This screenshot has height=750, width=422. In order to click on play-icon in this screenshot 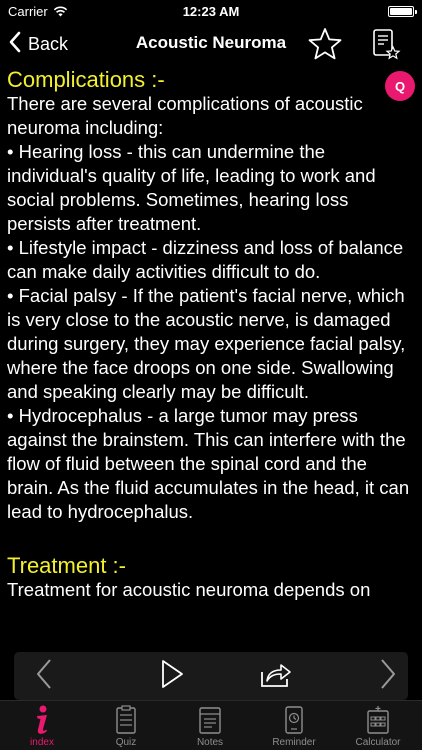, I will do `click(172, 676)`.